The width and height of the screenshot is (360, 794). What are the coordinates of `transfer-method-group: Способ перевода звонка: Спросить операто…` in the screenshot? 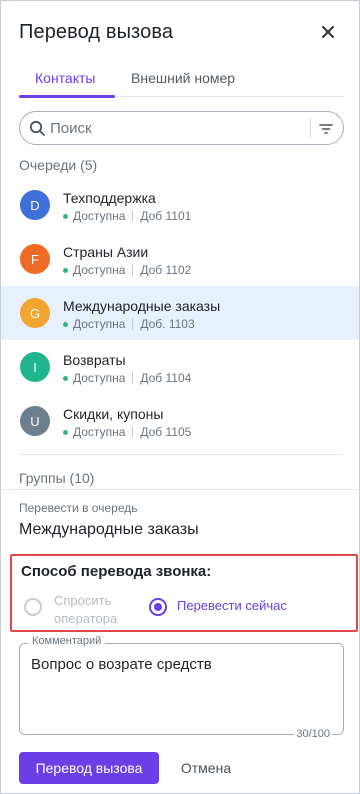 It's located at (184, 593).